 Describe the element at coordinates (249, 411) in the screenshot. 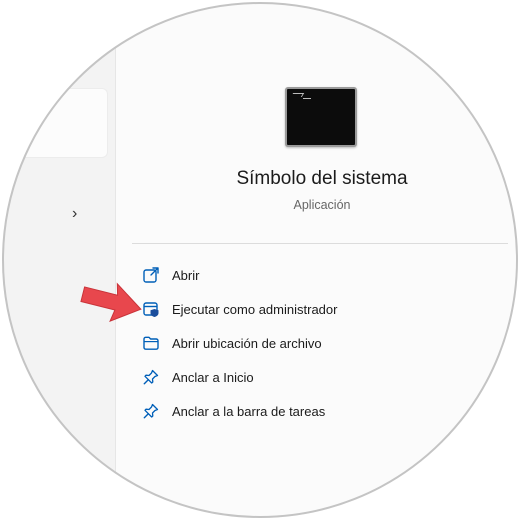

I see `action-label: Anclar a la barra de tareas` at that location.